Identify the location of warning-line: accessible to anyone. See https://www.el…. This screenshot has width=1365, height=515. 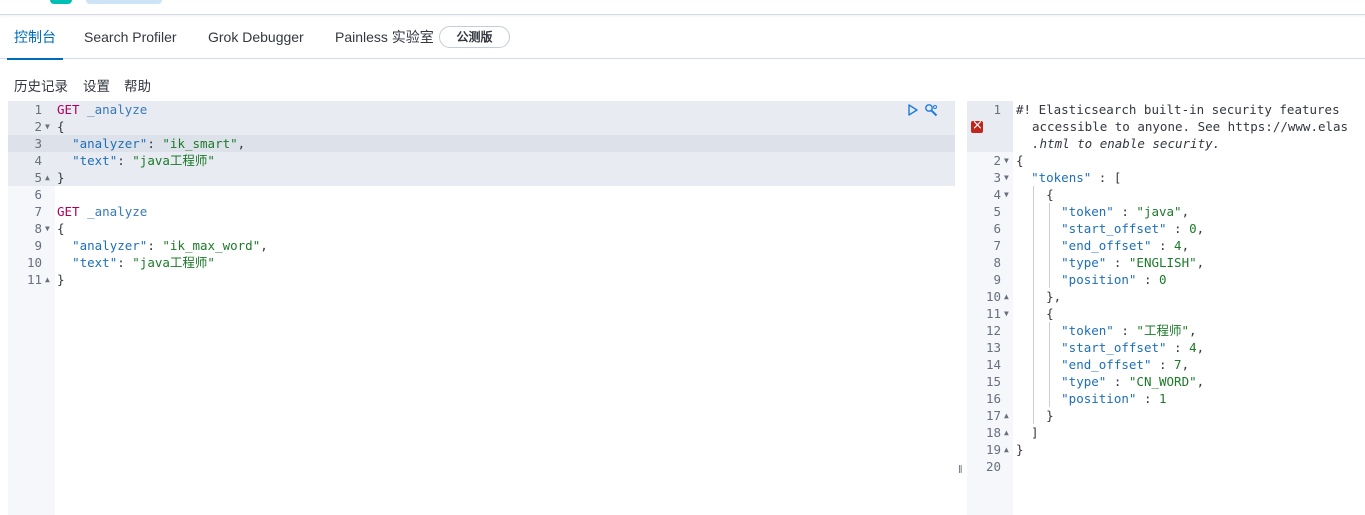
(1190, 126).